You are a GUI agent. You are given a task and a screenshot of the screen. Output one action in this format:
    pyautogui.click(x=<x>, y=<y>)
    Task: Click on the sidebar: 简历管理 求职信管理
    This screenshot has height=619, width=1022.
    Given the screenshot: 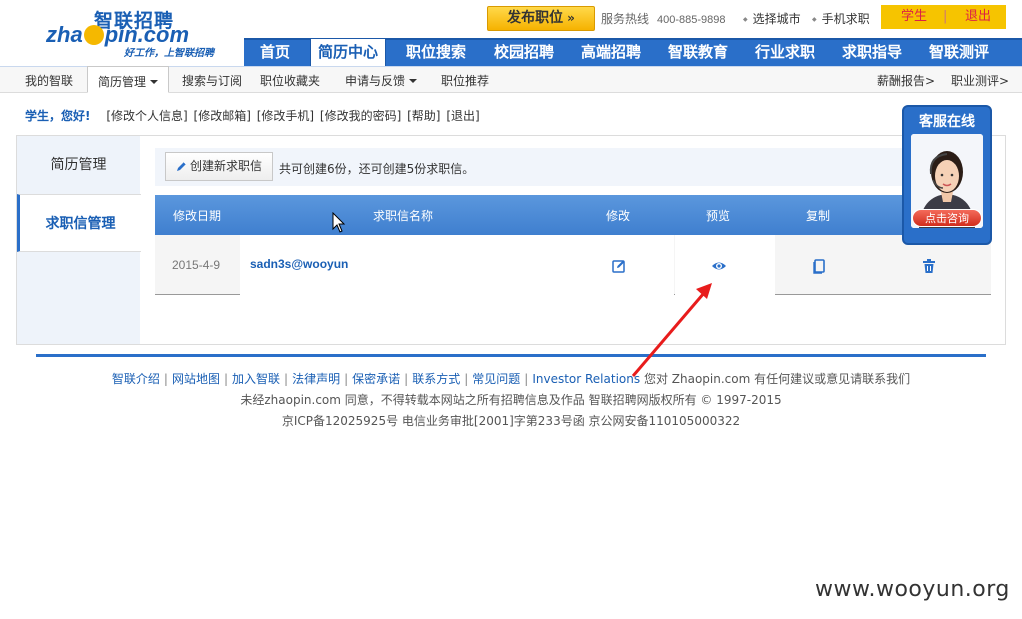 What is the action you would take?
    pyautogui.click(x=79, y=240)
    